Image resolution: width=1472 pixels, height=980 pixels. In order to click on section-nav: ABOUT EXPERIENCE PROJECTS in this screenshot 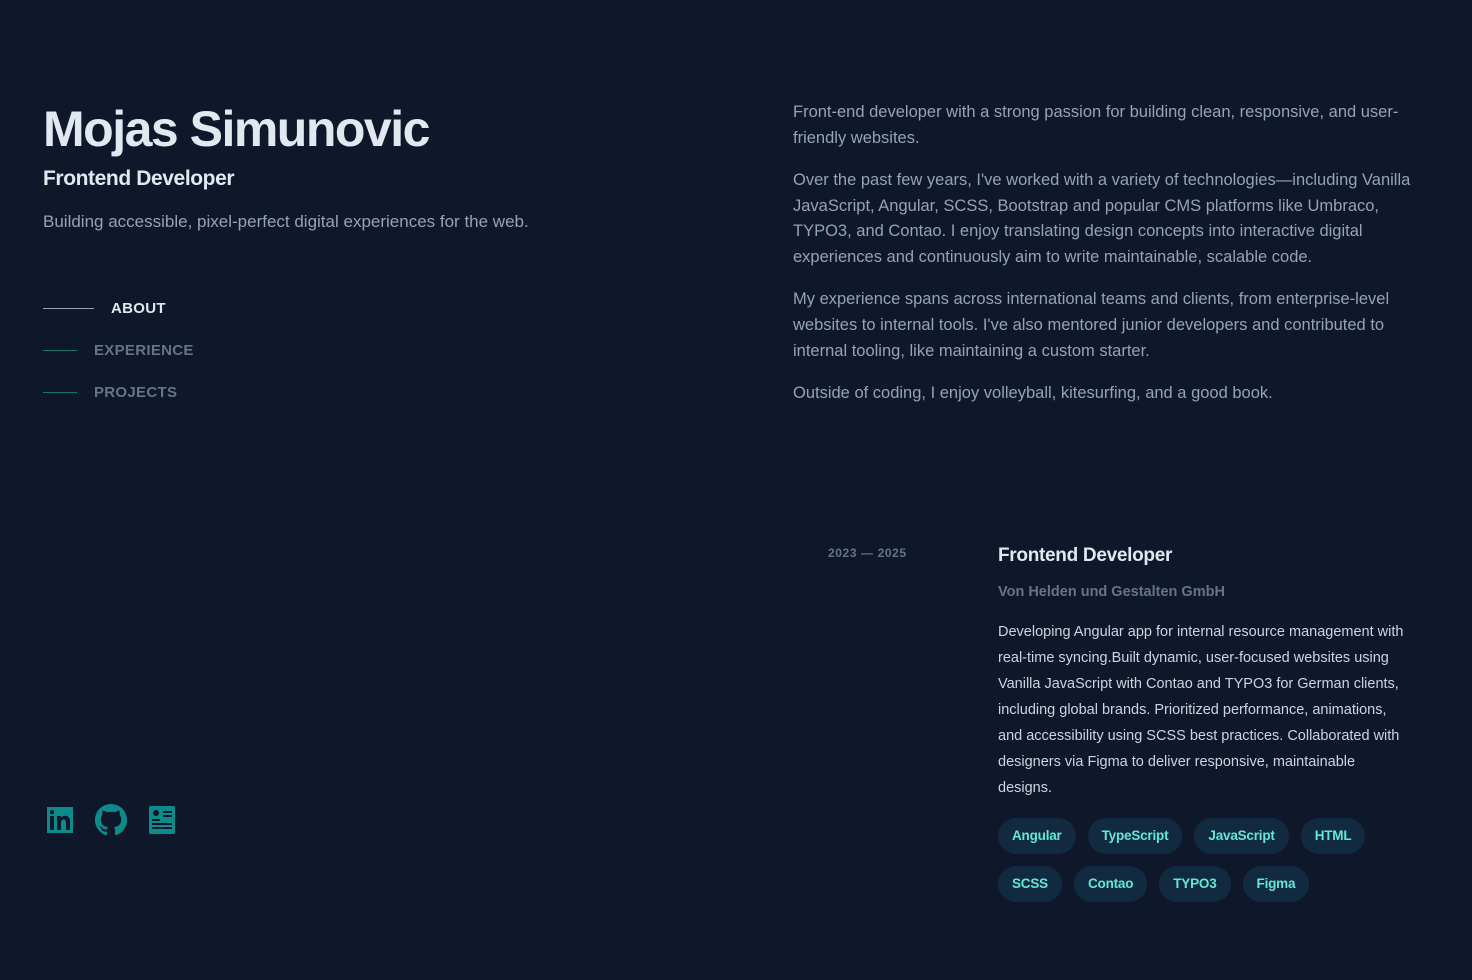, I will do `click(118, 359)`.